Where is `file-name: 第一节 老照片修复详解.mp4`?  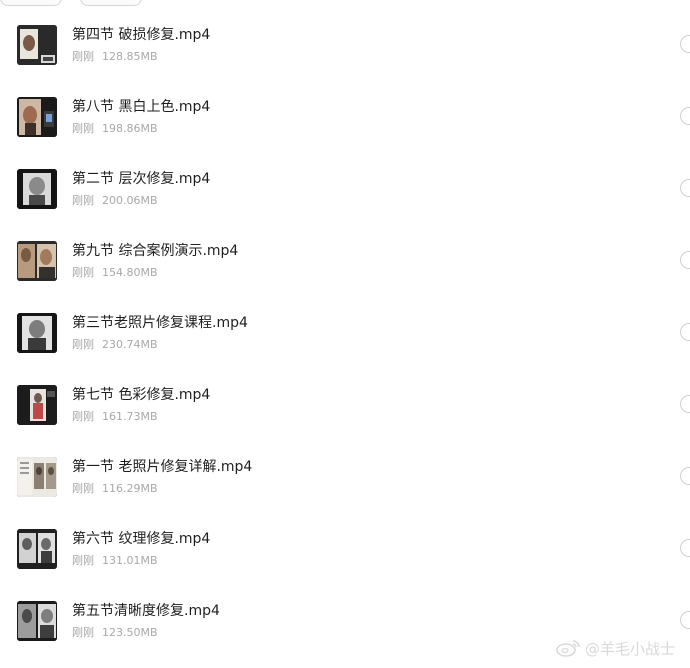 file-name: 第一节 老照片修复详解.mp4 is located at coordinates (162, 467).